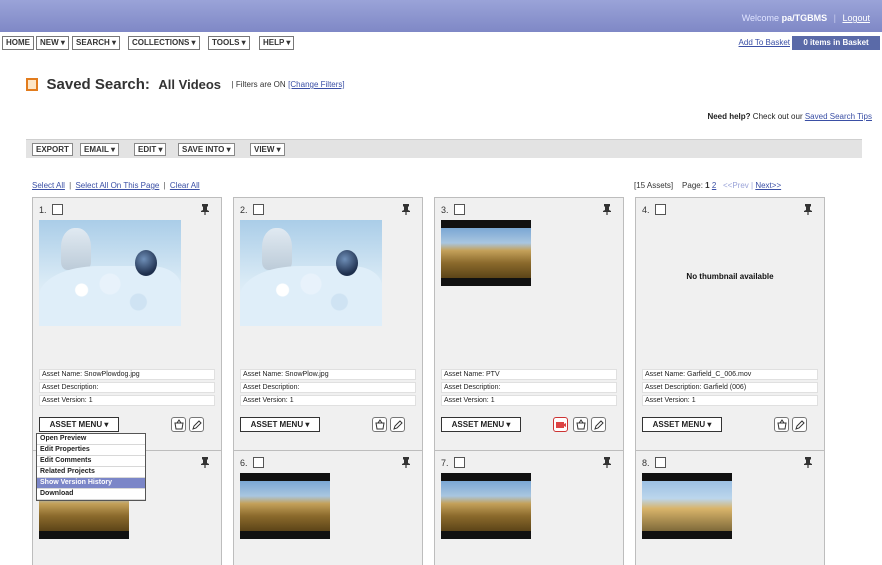  What do you see at coordinates (164, 43) in the screenshot?
I see `menu-collections: COLLECTIONS ▾` at bounding box center [164, 43].